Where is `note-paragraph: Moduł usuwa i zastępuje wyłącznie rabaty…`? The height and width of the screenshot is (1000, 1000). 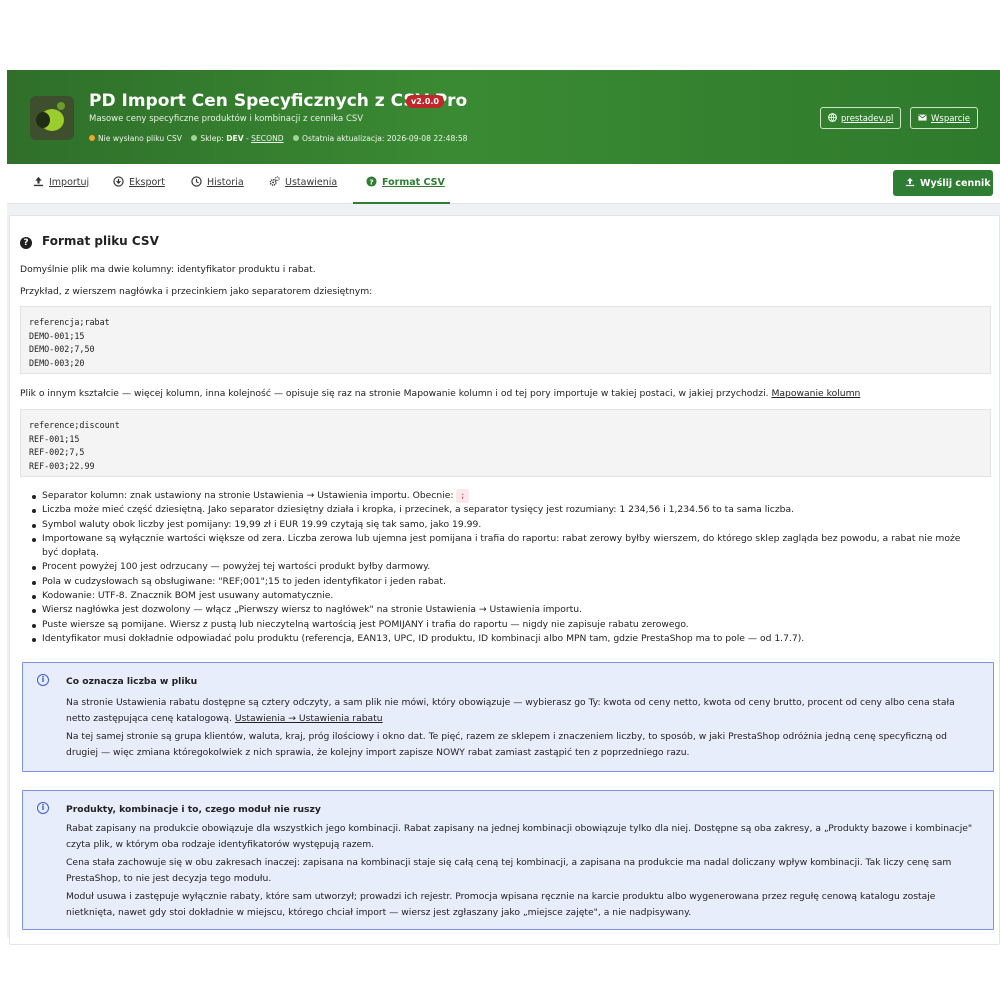
note-paragraph: Moduł usuwa i zastępuje wyłącznie rabaty… is located at coordinates (501, 904).